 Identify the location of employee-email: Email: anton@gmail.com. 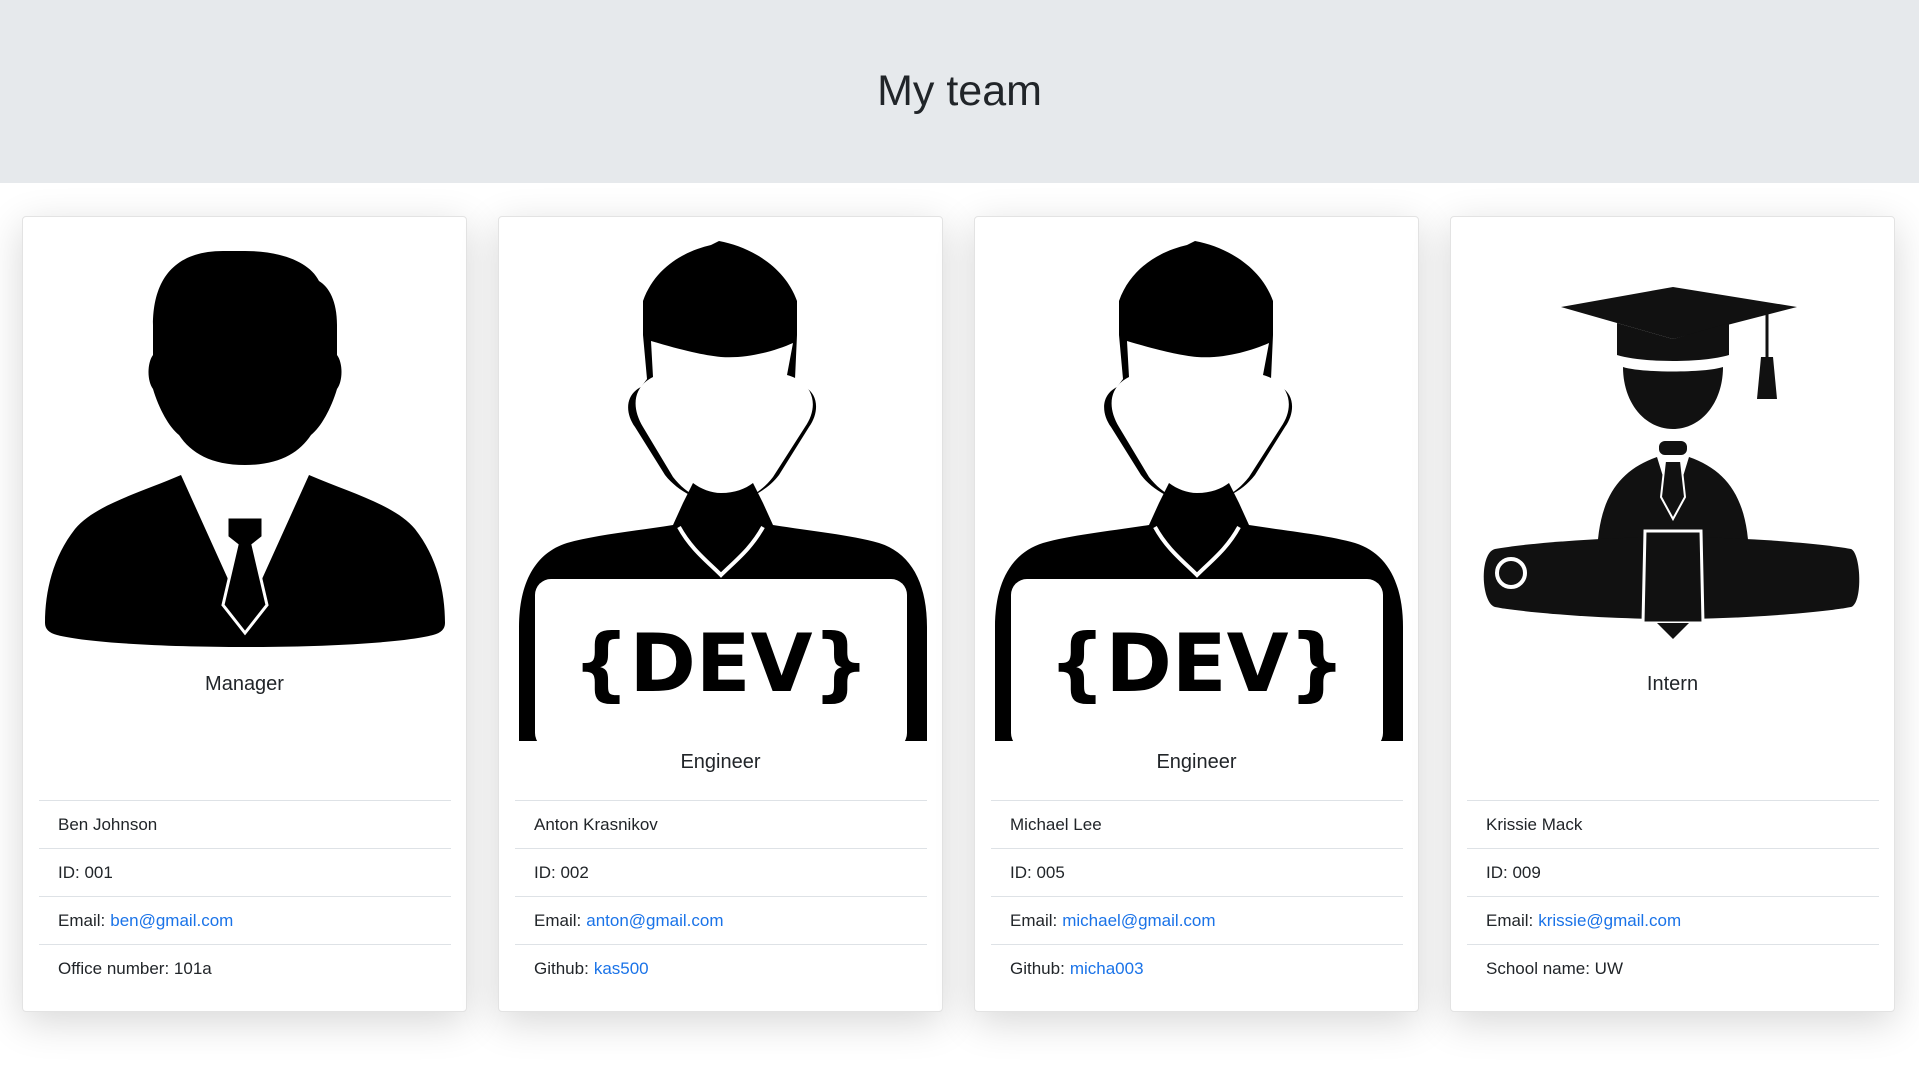
(721, 921).